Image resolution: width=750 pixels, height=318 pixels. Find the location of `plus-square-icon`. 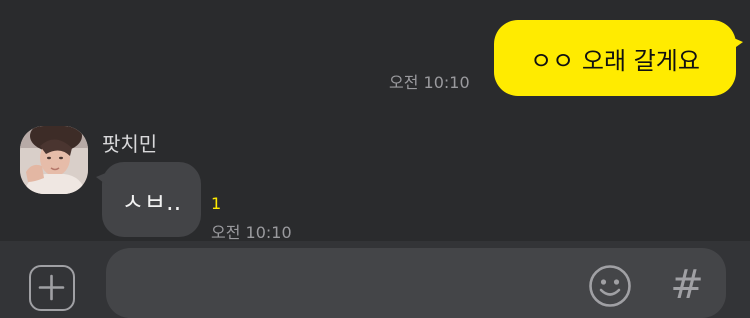

plus-square-icon is located at coordinates (51, 287).